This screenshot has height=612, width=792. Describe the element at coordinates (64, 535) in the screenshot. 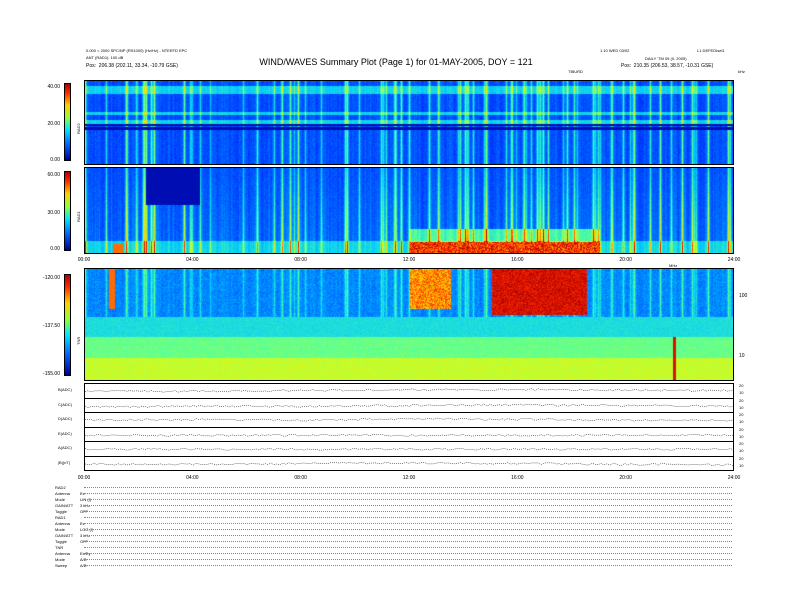

I see `legend-key: GAIN/ATT` at that location.